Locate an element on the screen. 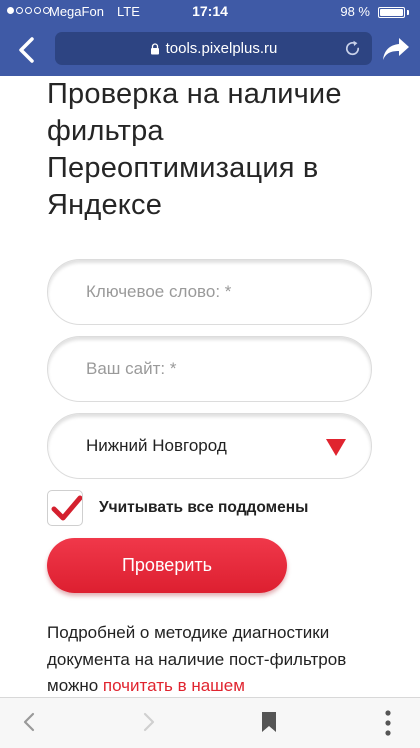  keyword-placeholder: Ключевое слово: * is located at coordinates (159, 291).